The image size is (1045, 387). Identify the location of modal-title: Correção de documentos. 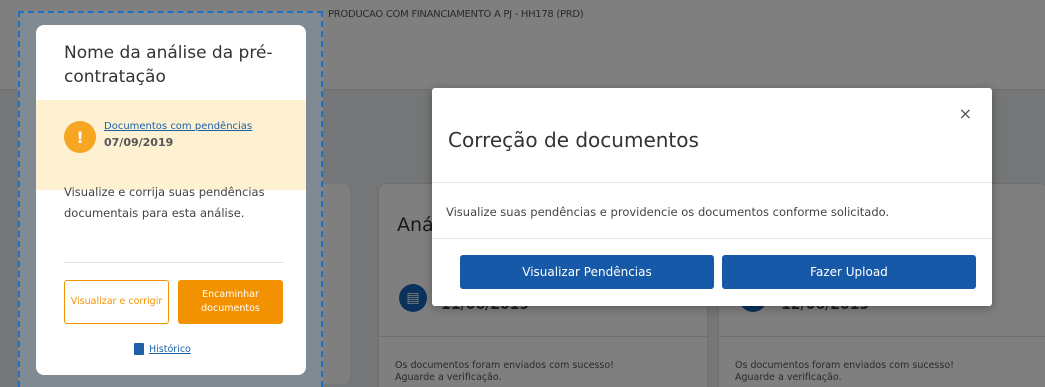
(573, 140).